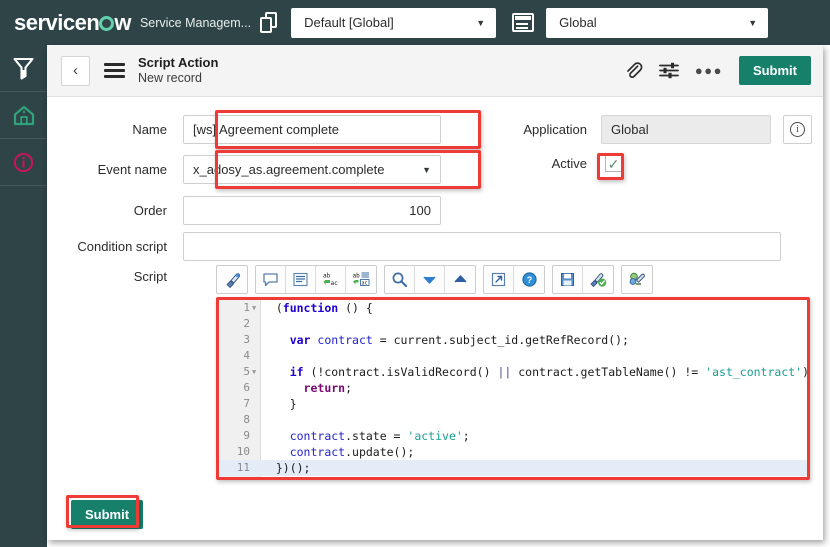 The image size is (830, 547). I want to click on paperclip-icon, so click(633, 70).